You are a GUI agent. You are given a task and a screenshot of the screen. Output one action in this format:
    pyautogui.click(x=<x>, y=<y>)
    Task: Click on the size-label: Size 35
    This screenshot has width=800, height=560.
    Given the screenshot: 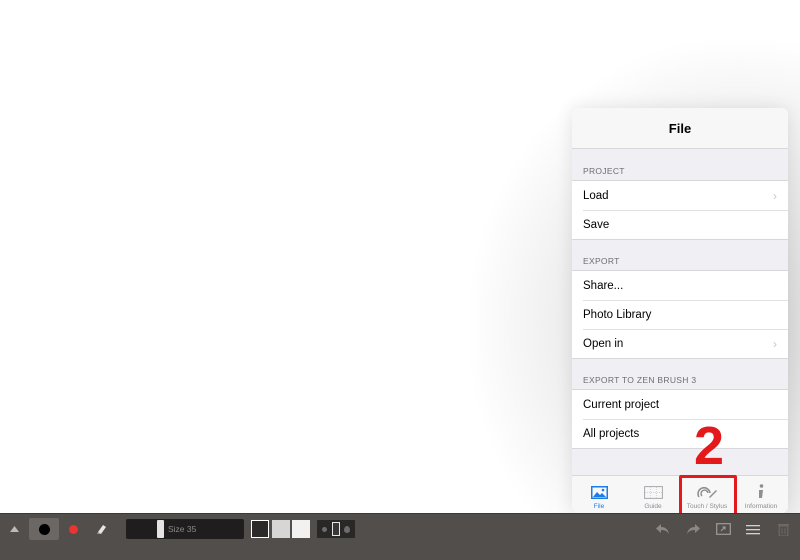 What is the action you would take?
    pyautogui.click(x=182, y=529)
    